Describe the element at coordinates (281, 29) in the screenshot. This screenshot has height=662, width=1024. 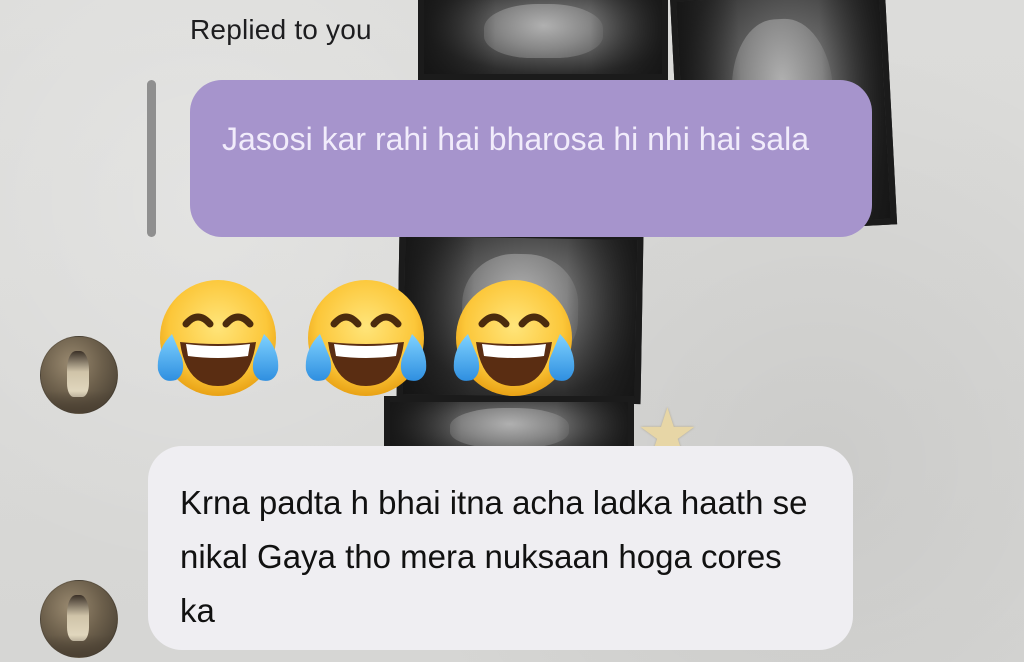
I see `replied-to-you-label: Replied to you` at that location.